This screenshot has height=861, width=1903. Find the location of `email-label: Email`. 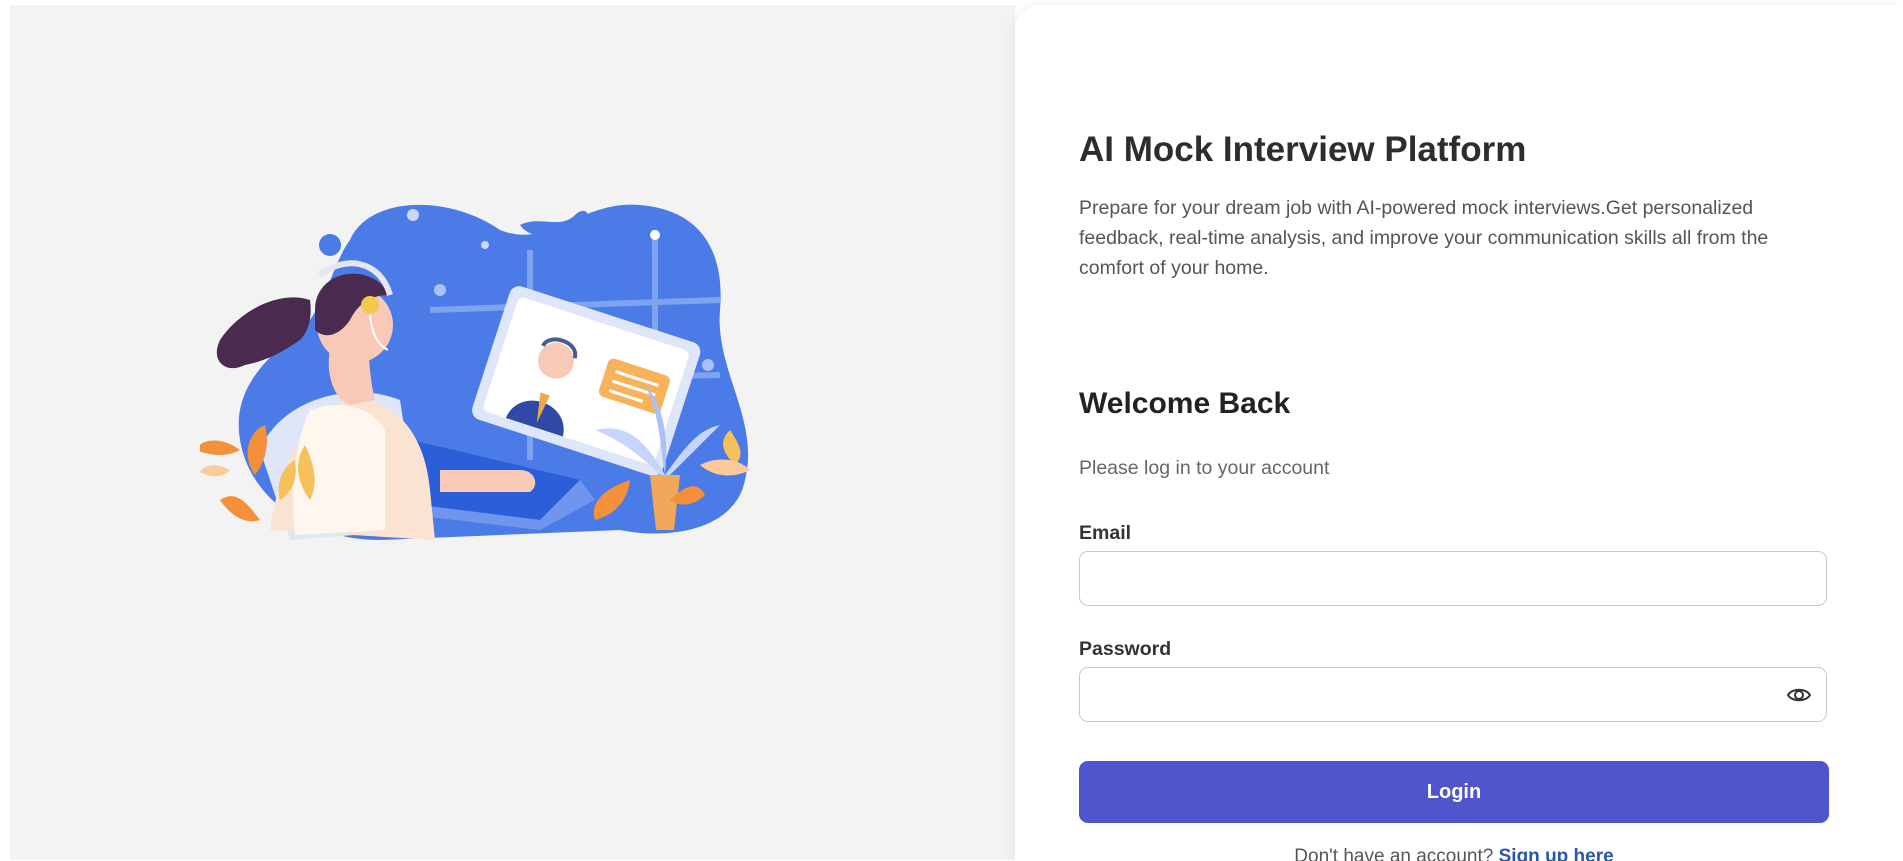

email-label: Email is located at coordinates (1105, 533).